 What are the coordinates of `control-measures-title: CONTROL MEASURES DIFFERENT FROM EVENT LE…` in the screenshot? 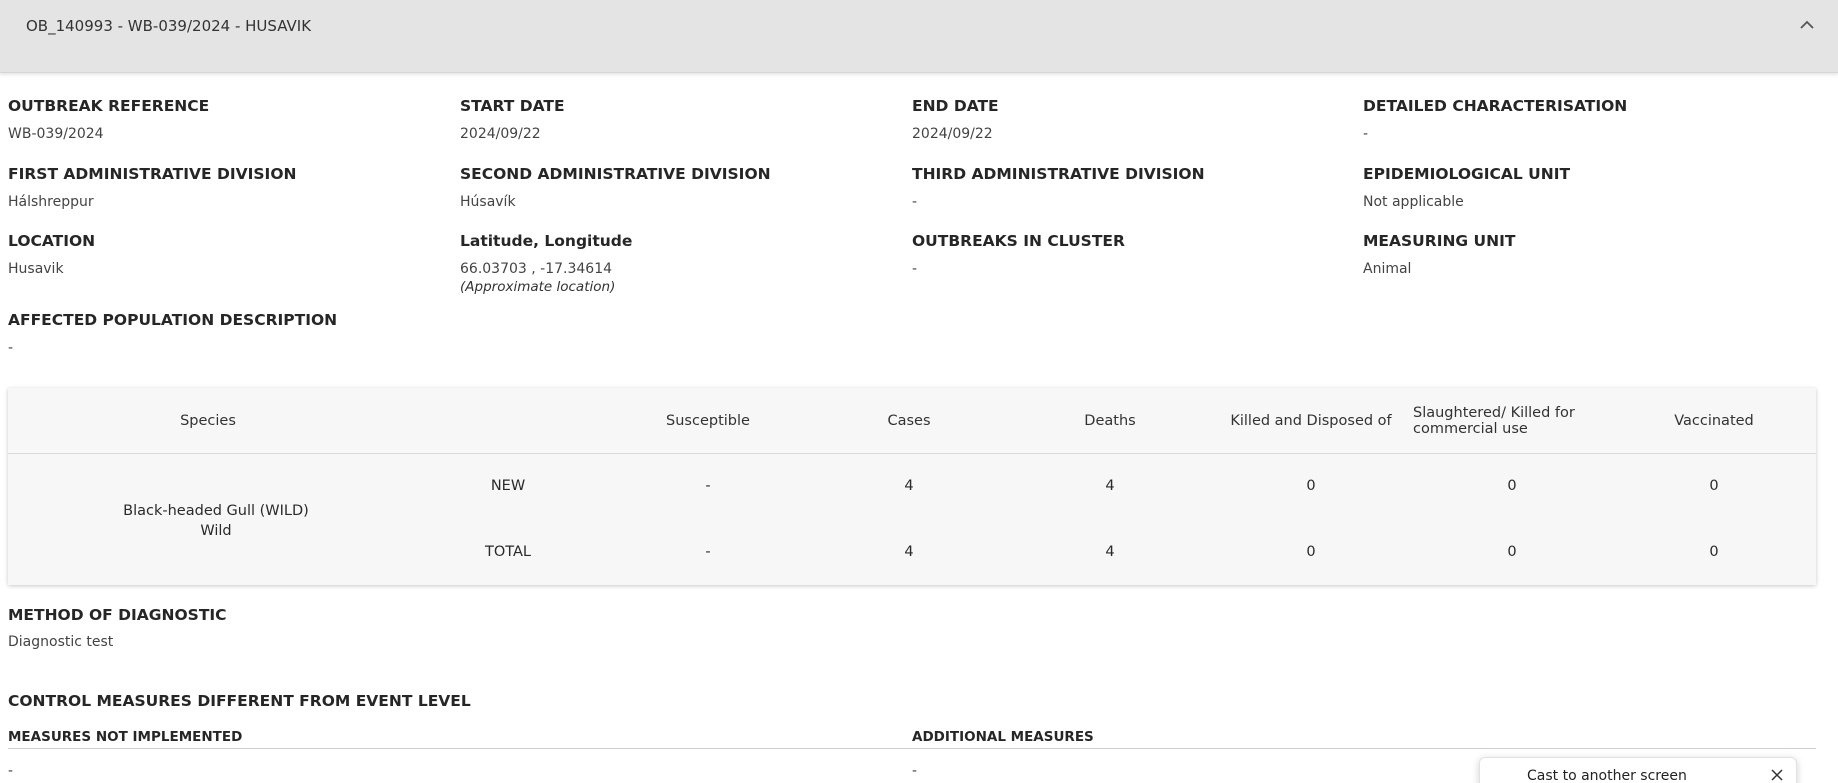 It's located at (239, 701).